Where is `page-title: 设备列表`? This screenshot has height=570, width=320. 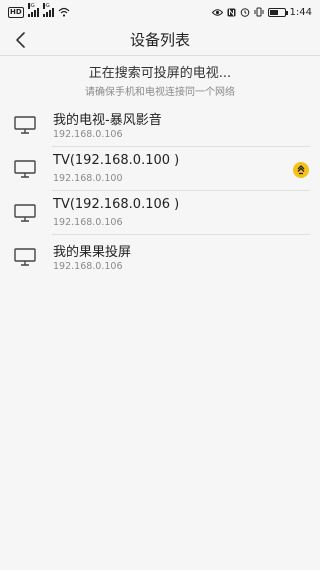
page-title: 设备列表 is located at coordinates (159, 40).